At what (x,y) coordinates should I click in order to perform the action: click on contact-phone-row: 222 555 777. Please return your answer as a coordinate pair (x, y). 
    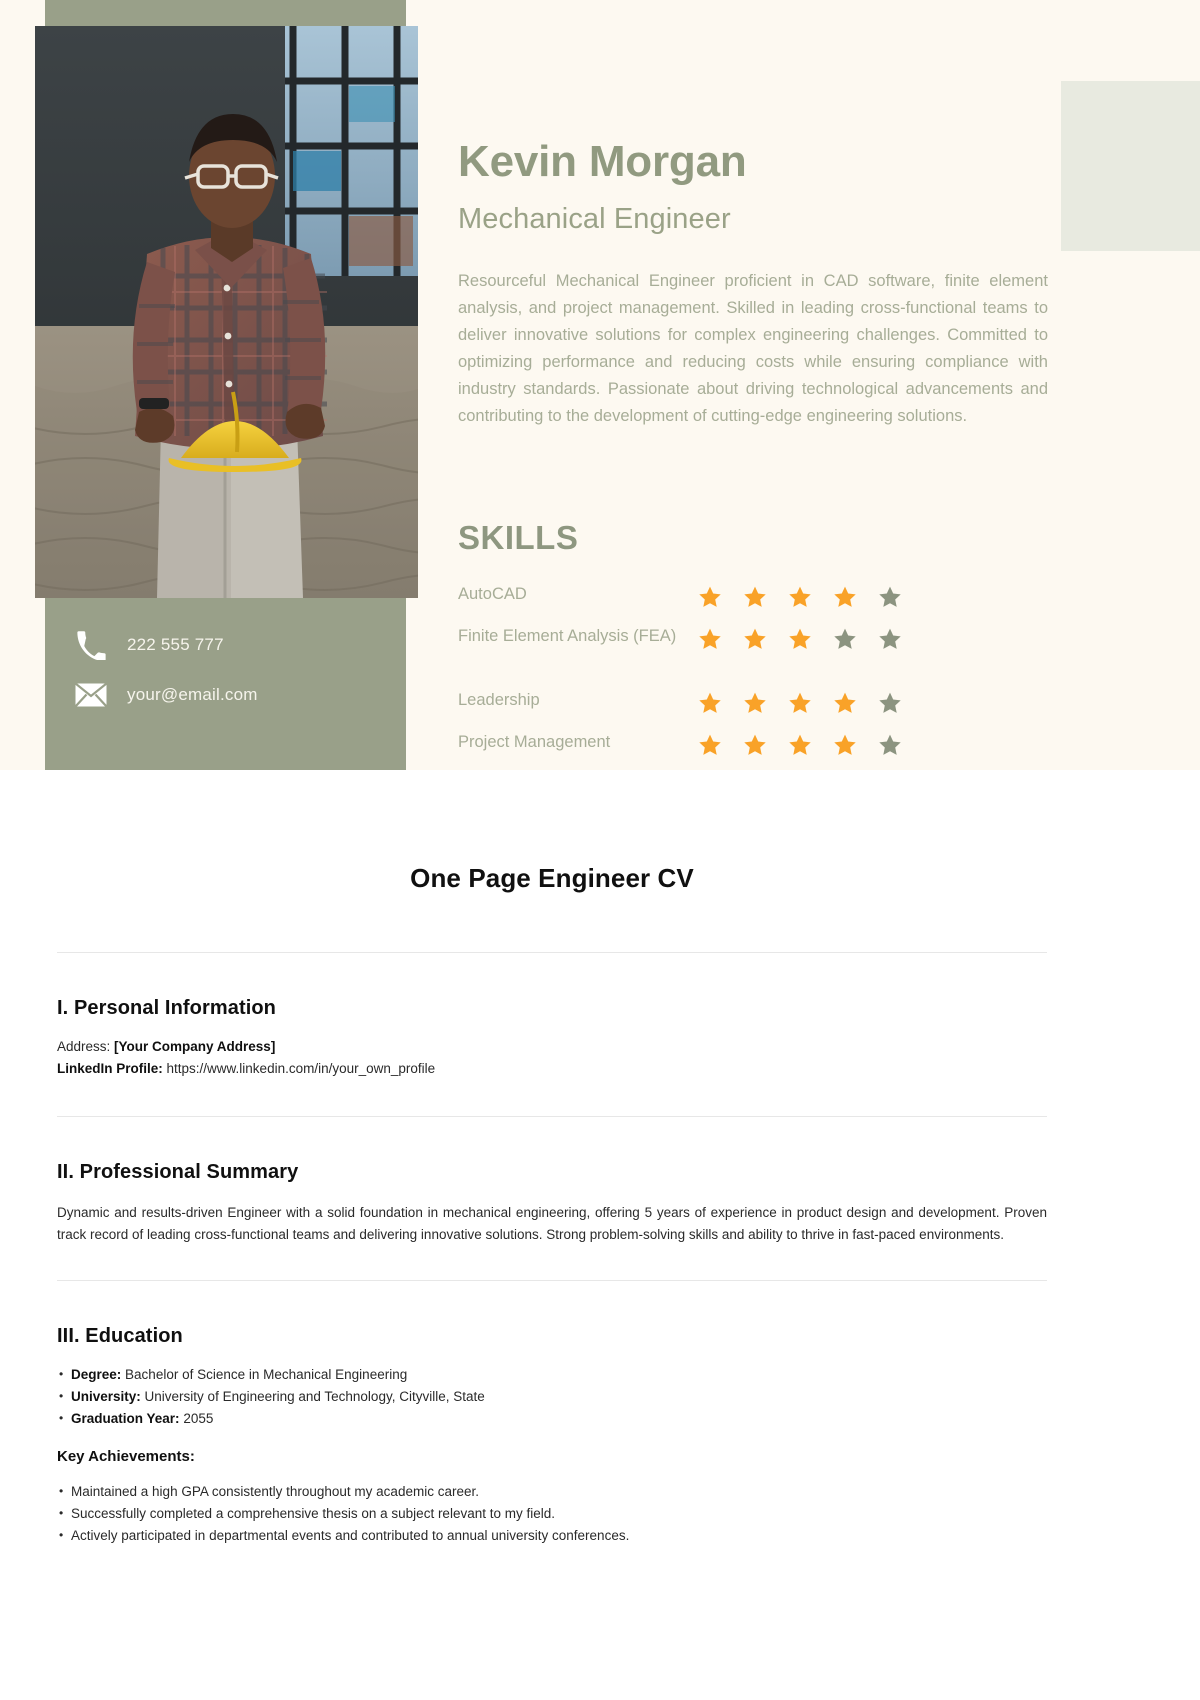
    Looking at the image, I should click on (148, 645).